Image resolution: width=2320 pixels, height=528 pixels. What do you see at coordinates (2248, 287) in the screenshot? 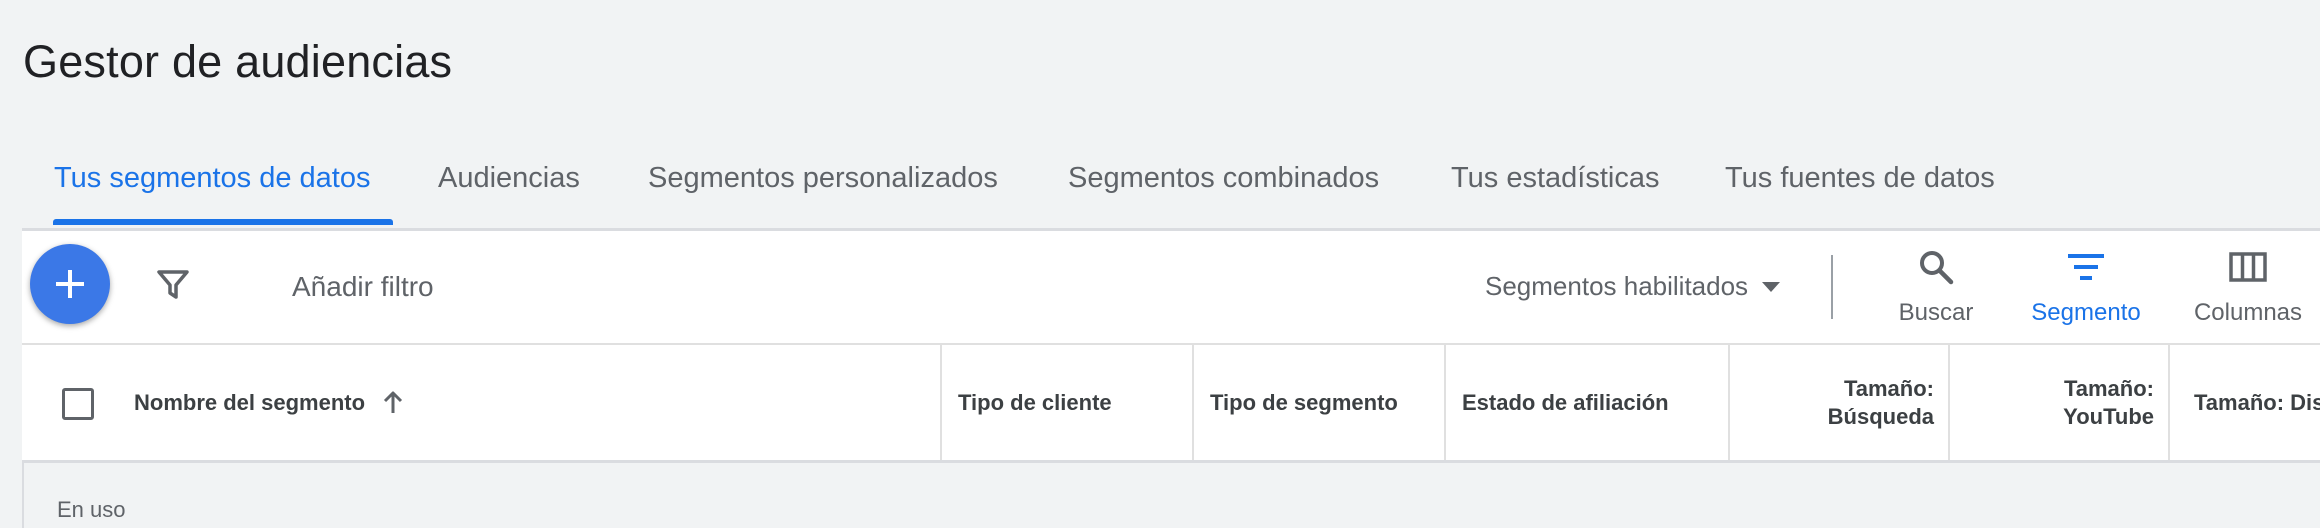
I see `columns-button: Columnas` at bounding box center [2248, 287].